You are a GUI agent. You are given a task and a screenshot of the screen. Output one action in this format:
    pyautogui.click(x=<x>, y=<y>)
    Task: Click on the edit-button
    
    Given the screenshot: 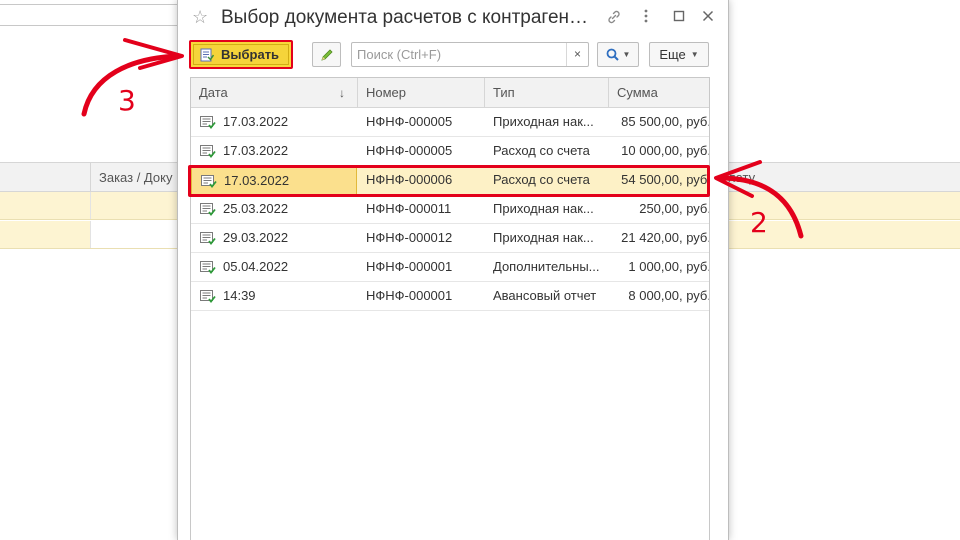 What is the action you would take?
    pyautogui.click(x=326, y=54)
    